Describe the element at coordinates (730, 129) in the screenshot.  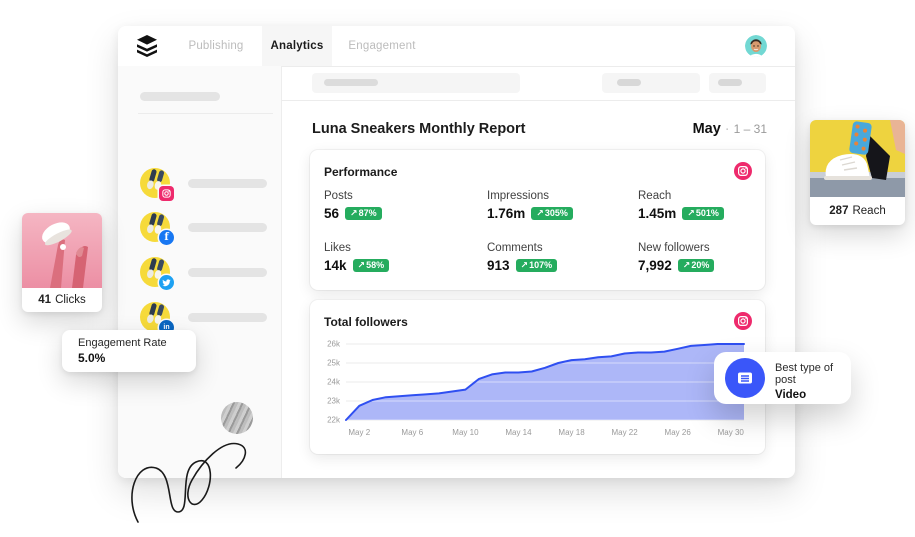
I see `date-range: May · 1 – 31` at that location.